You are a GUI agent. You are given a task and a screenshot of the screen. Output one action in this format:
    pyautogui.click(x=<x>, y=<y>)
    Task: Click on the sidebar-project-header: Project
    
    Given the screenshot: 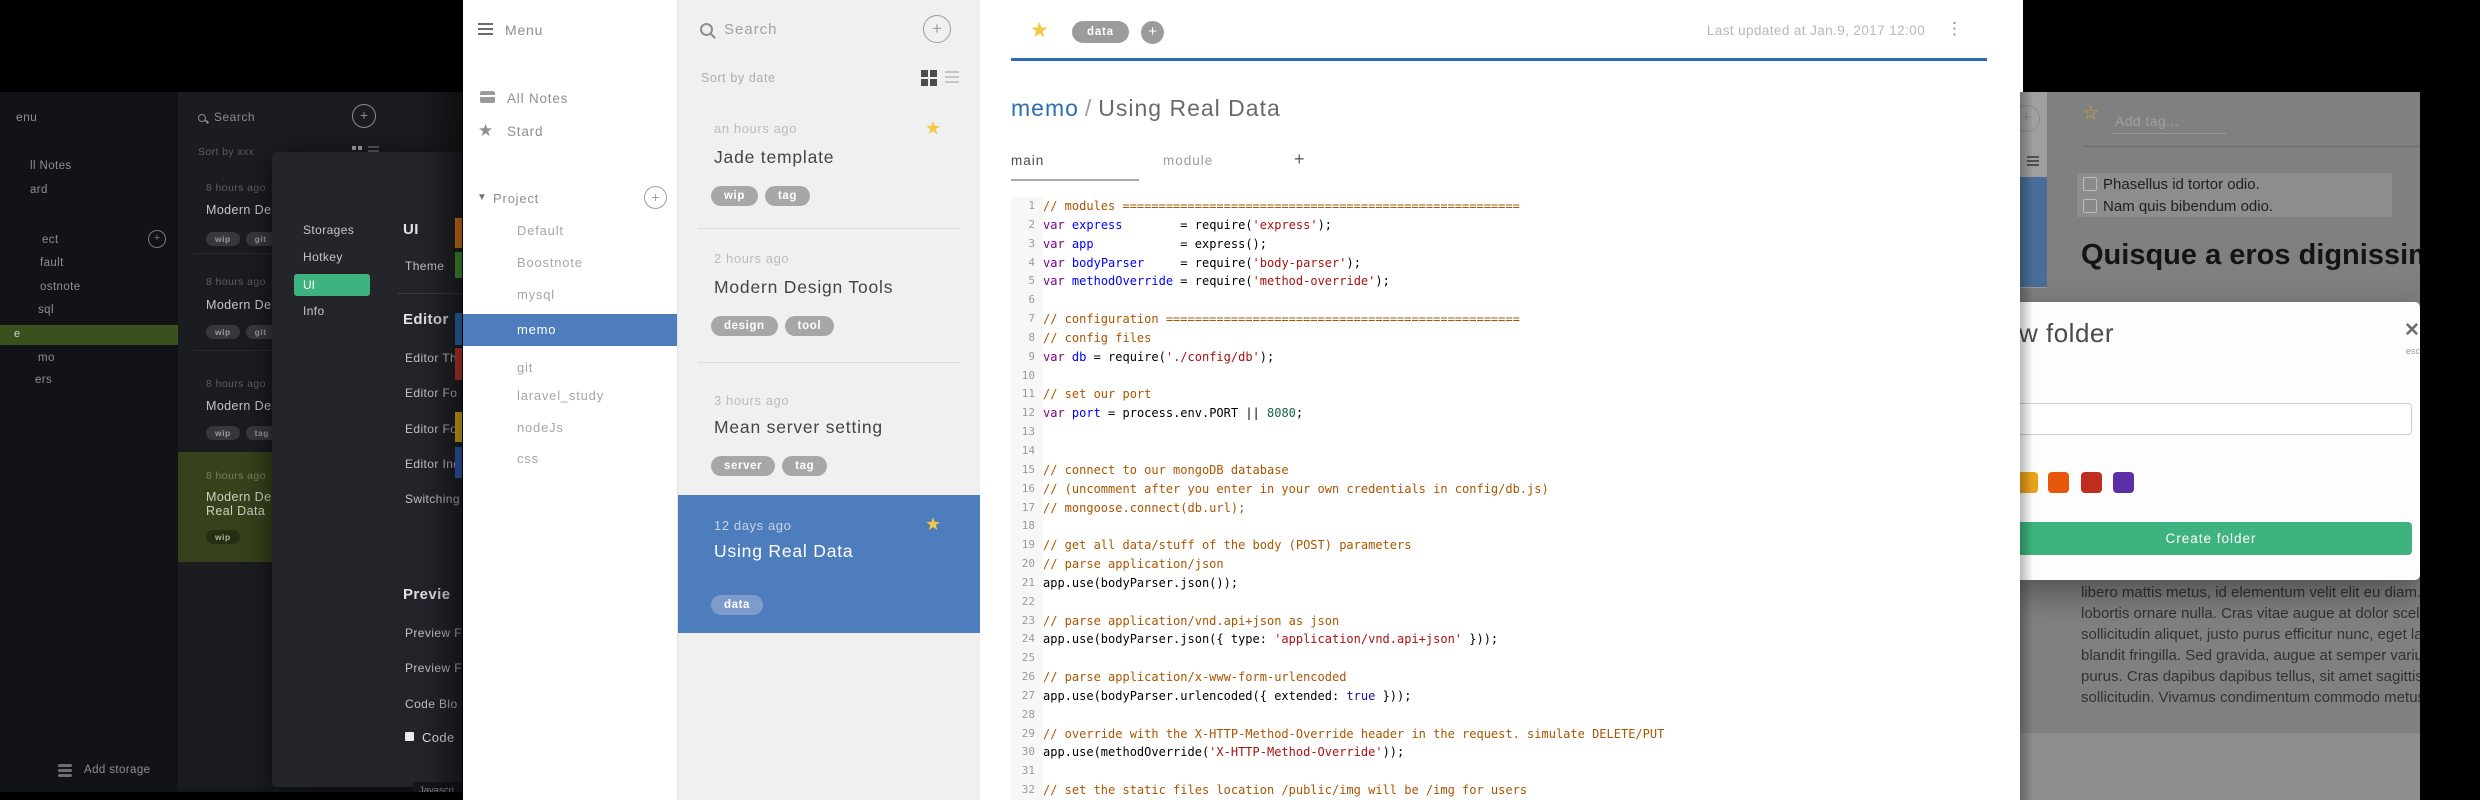 What is the action you would take?
    pyautogui.click(x=516, y=198)
    